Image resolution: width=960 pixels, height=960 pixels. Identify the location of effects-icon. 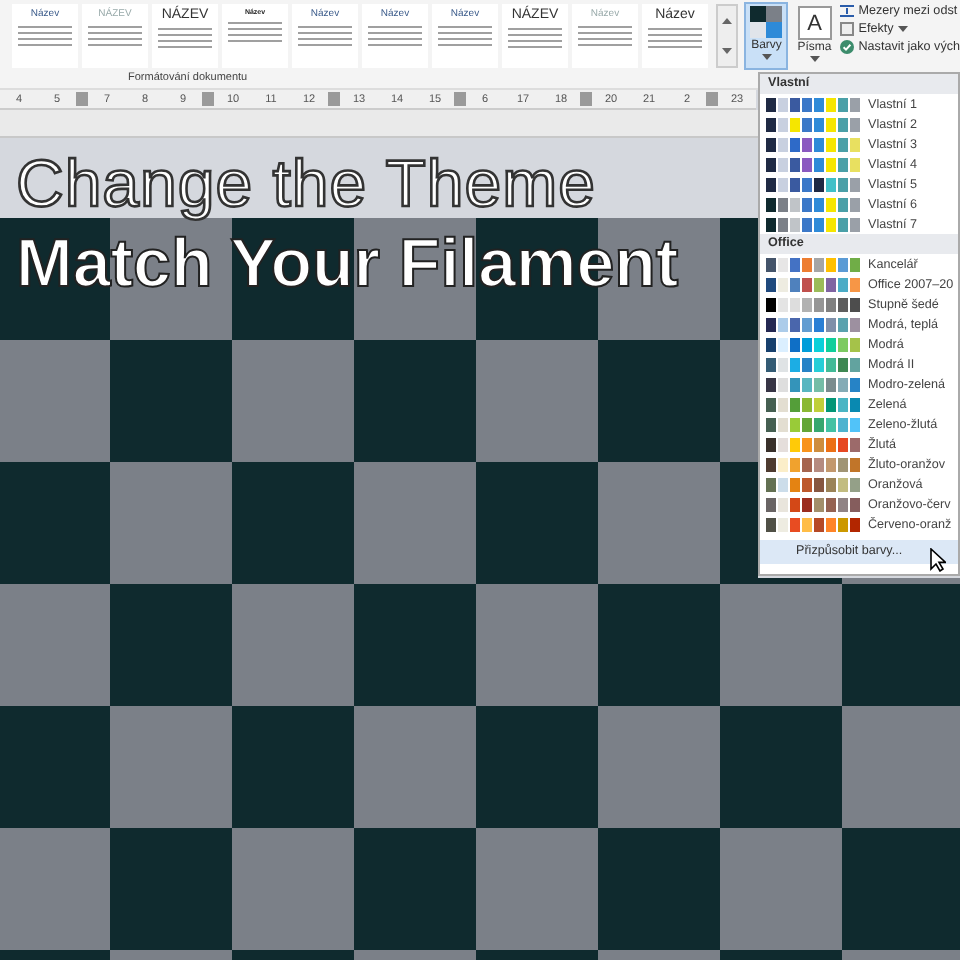
(847, 29).